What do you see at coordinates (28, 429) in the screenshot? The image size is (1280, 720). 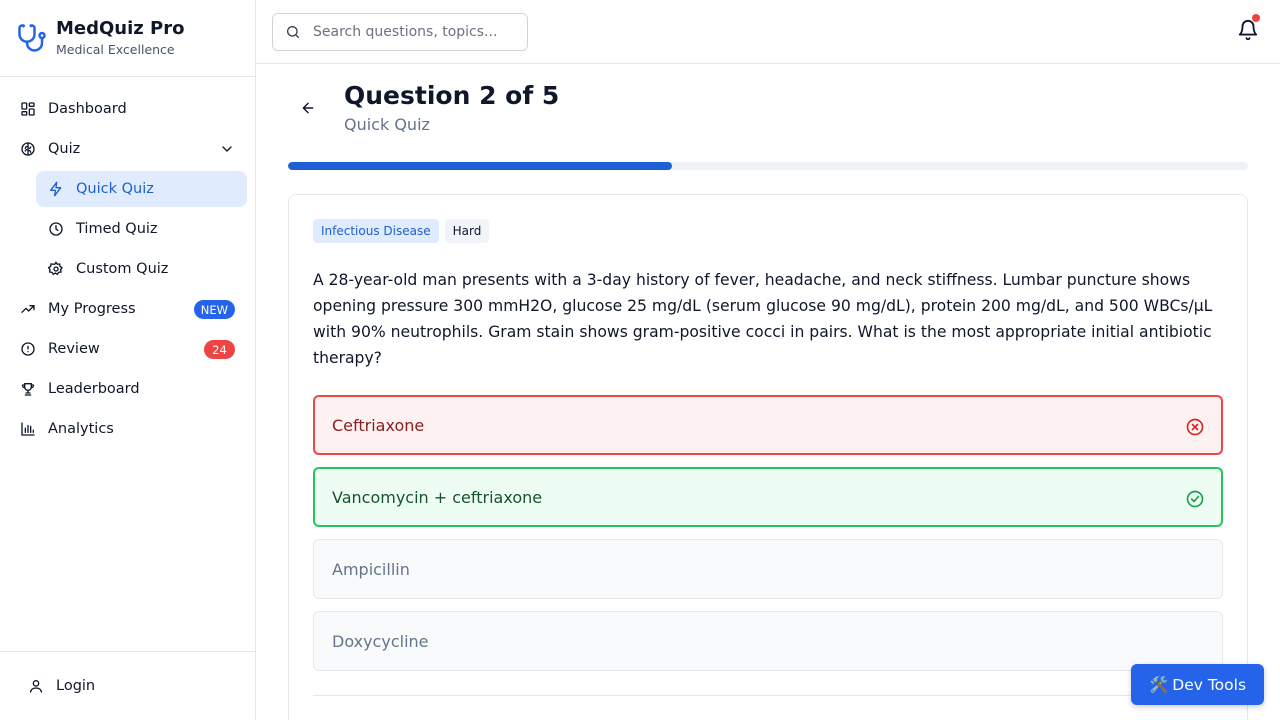 I see `bar-chart-icon` at bounding box center [28, 429].